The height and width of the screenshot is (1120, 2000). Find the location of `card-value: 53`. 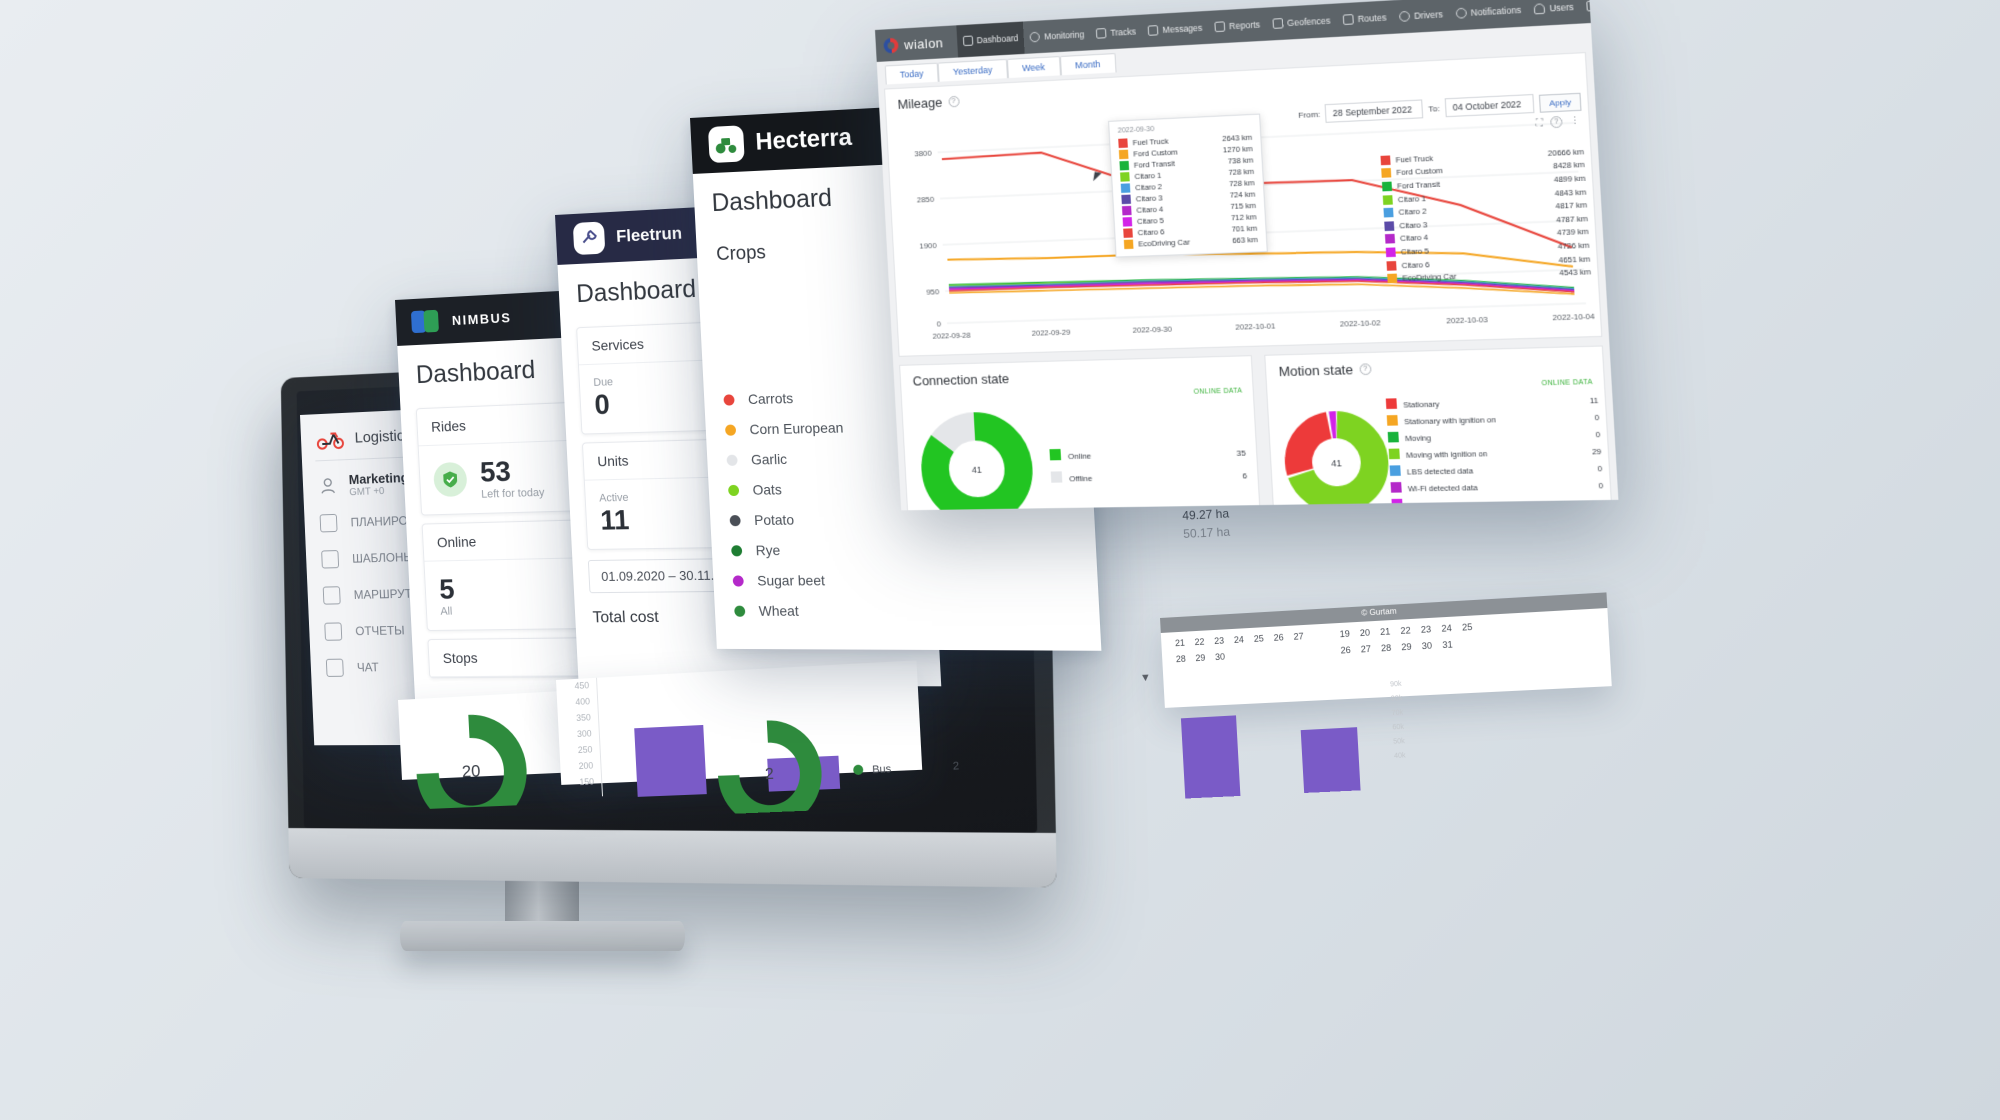

card-value: 53 is located at coordinates (495, 471).